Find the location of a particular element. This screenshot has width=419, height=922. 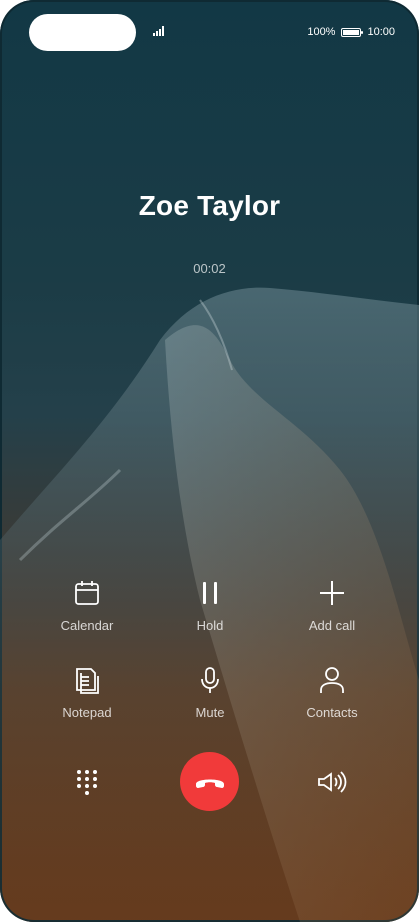

calendar-label: Calendar is located at coordinates (87, 625).